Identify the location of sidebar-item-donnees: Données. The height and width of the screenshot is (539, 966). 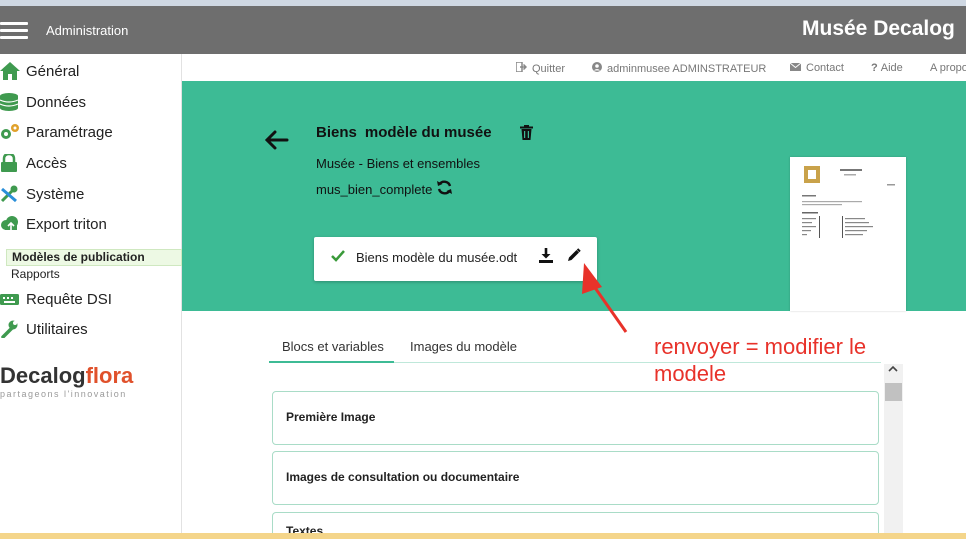
(43, 102).